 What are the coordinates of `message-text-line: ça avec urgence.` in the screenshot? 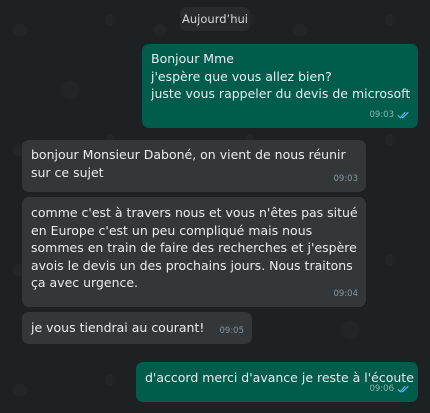 It's located at (85, 282).